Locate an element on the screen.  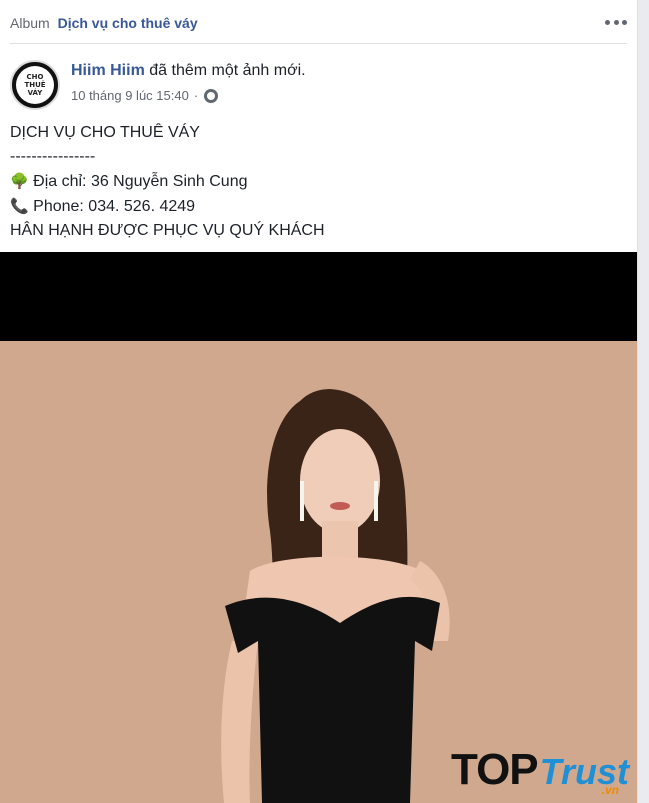
author-name-link: Hiim Hiim is located at coordinates (108, 70).